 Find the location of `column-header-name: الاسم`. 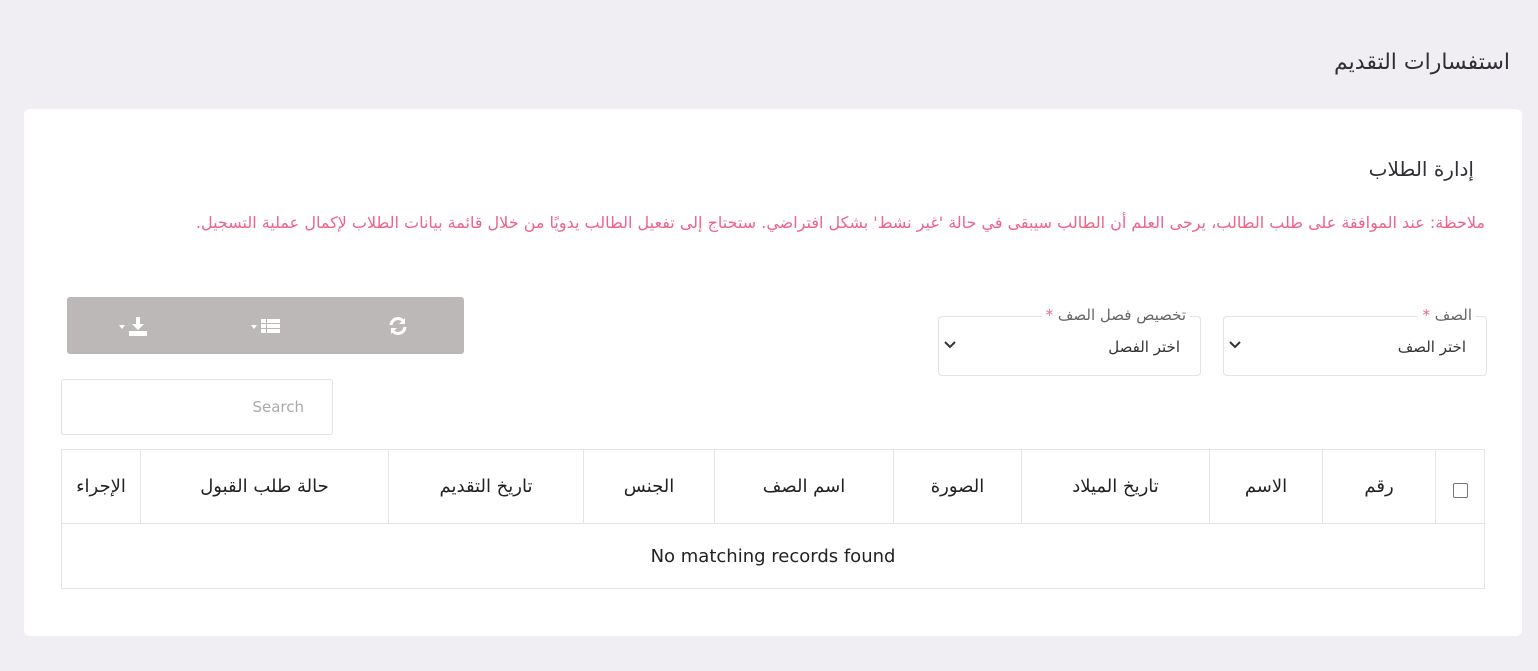

column-header-name: الاسم is located at coordinates (1266, 486).